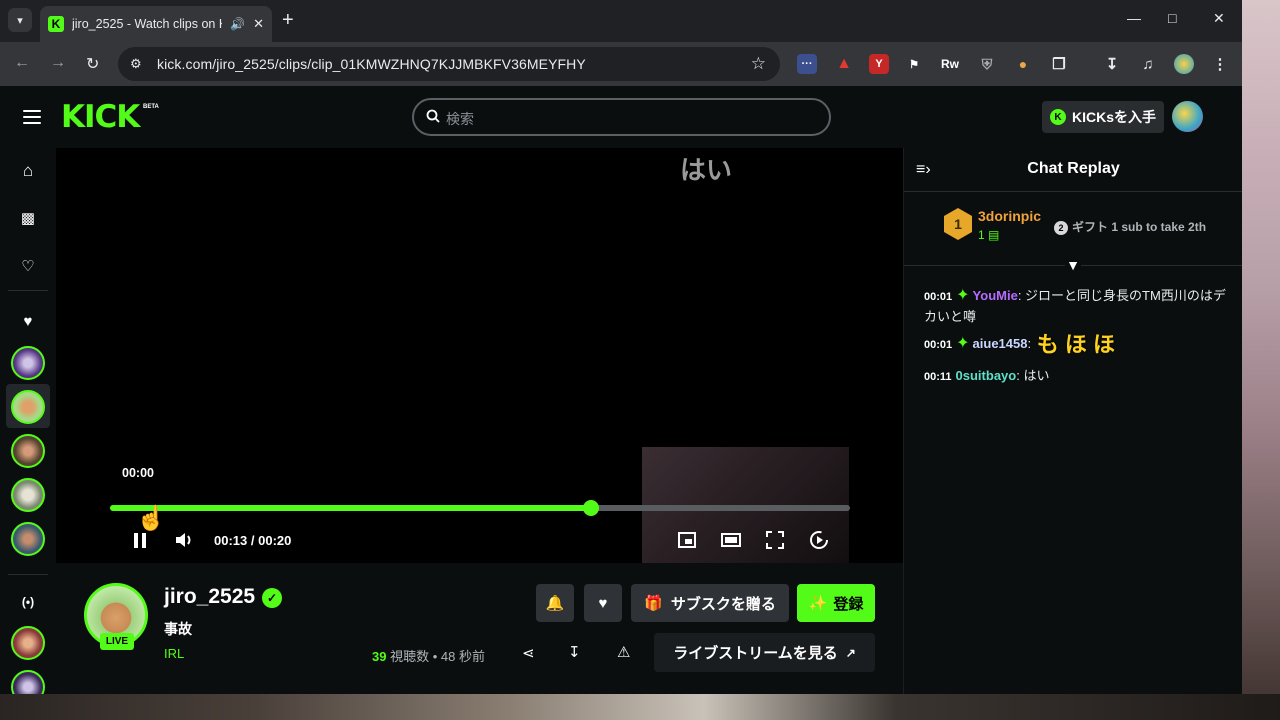 Image resolution: width=1280 pixels, height=720 pixels. Describe the element at coordinates (555, 603) in the screenshot. I see `notification-bell-button: 🔔` at that location.